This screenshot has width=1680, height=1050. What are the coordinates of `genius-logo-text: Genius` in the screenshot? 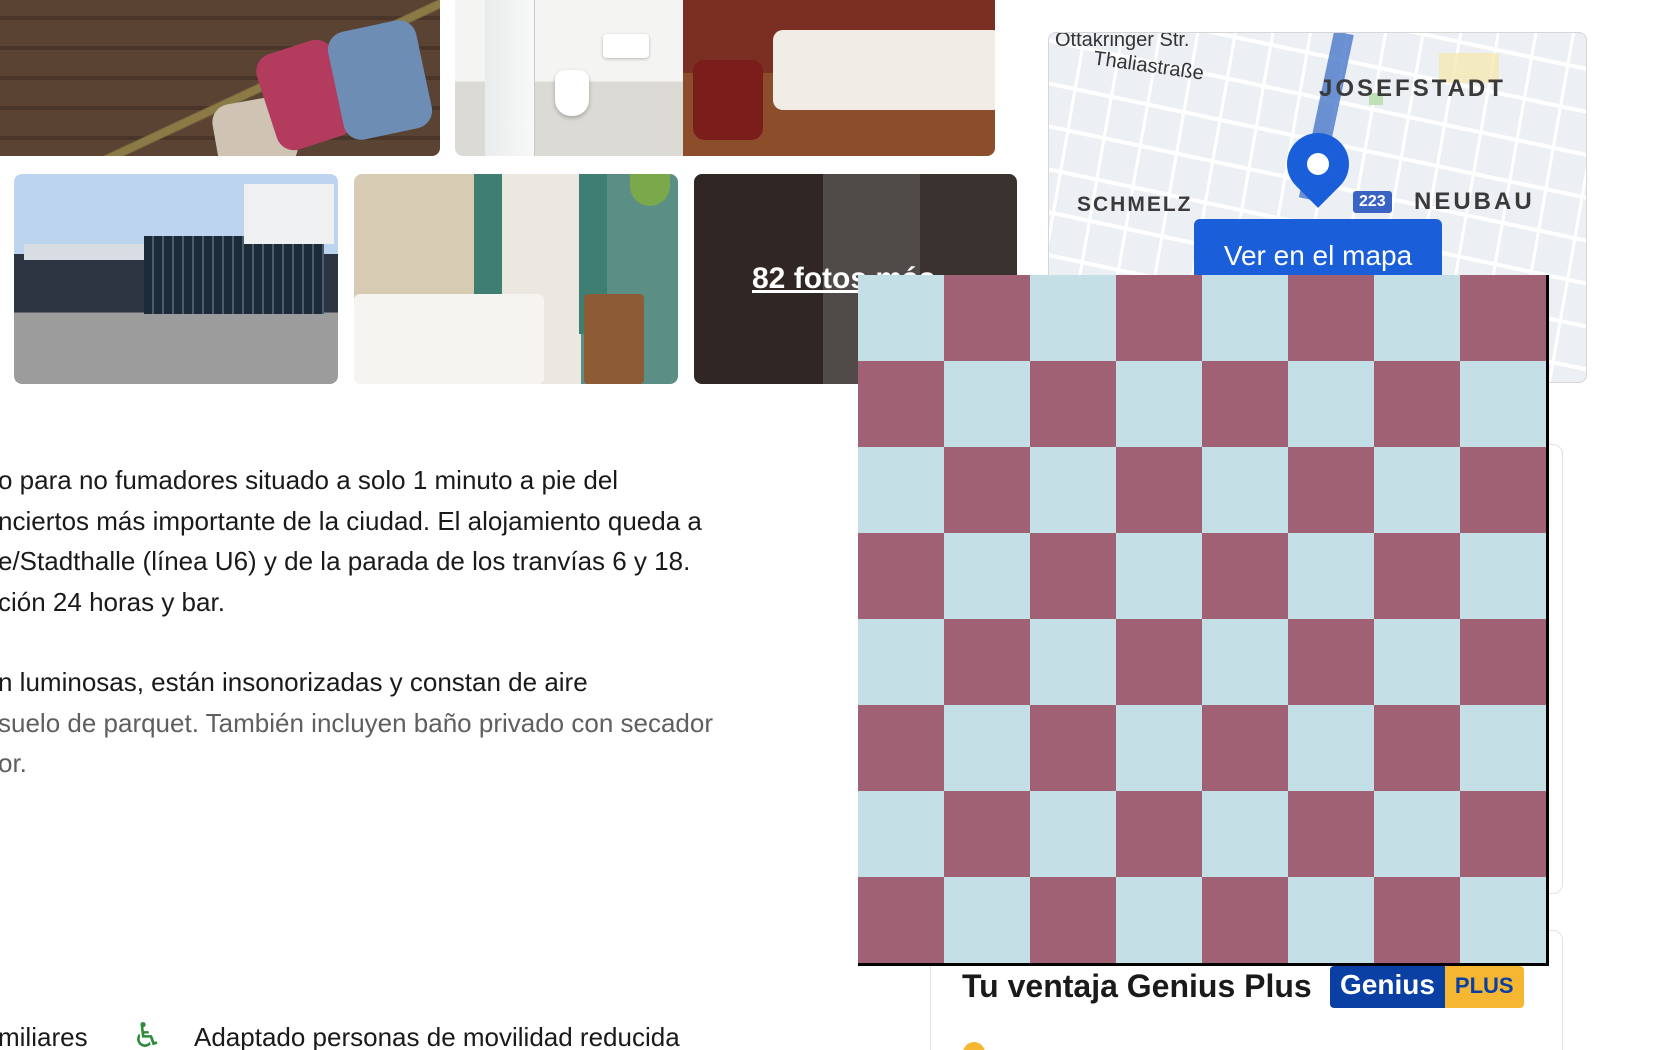 It's located at (1387, 987).